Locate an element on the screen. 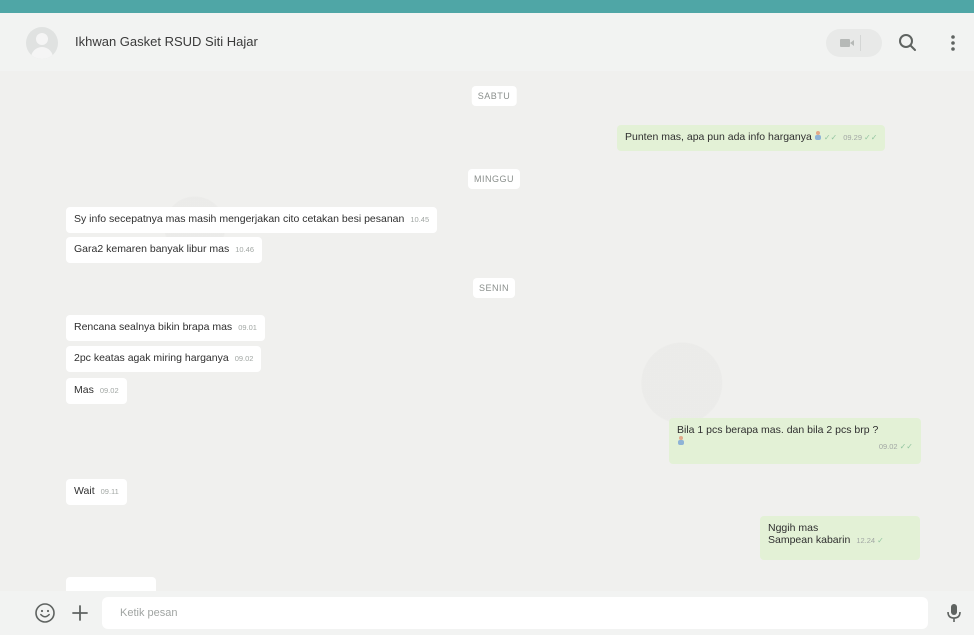 The height and width of the screenshot is (635, 974). message-time: 09.29 is located at coordinates (852, 137).